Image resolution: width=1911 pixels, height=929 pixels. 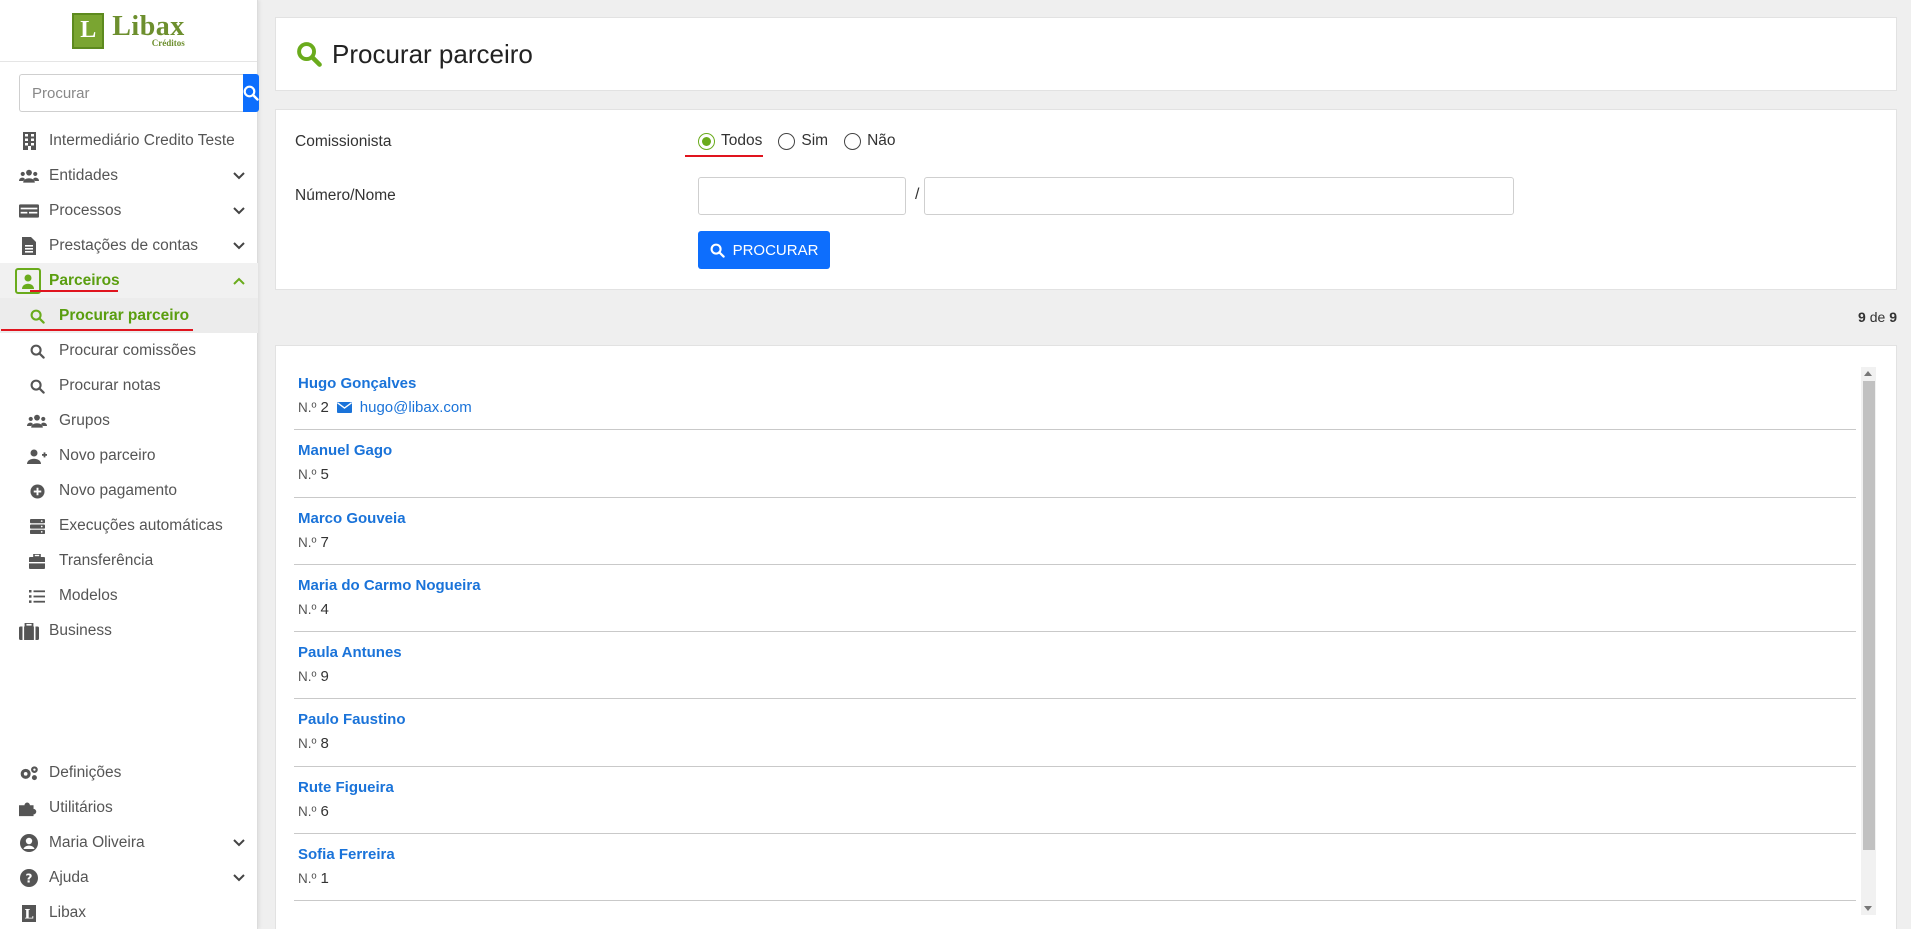 I want to click on sidebar-item-label: Novo parceiro, so click(x=107, y=455).